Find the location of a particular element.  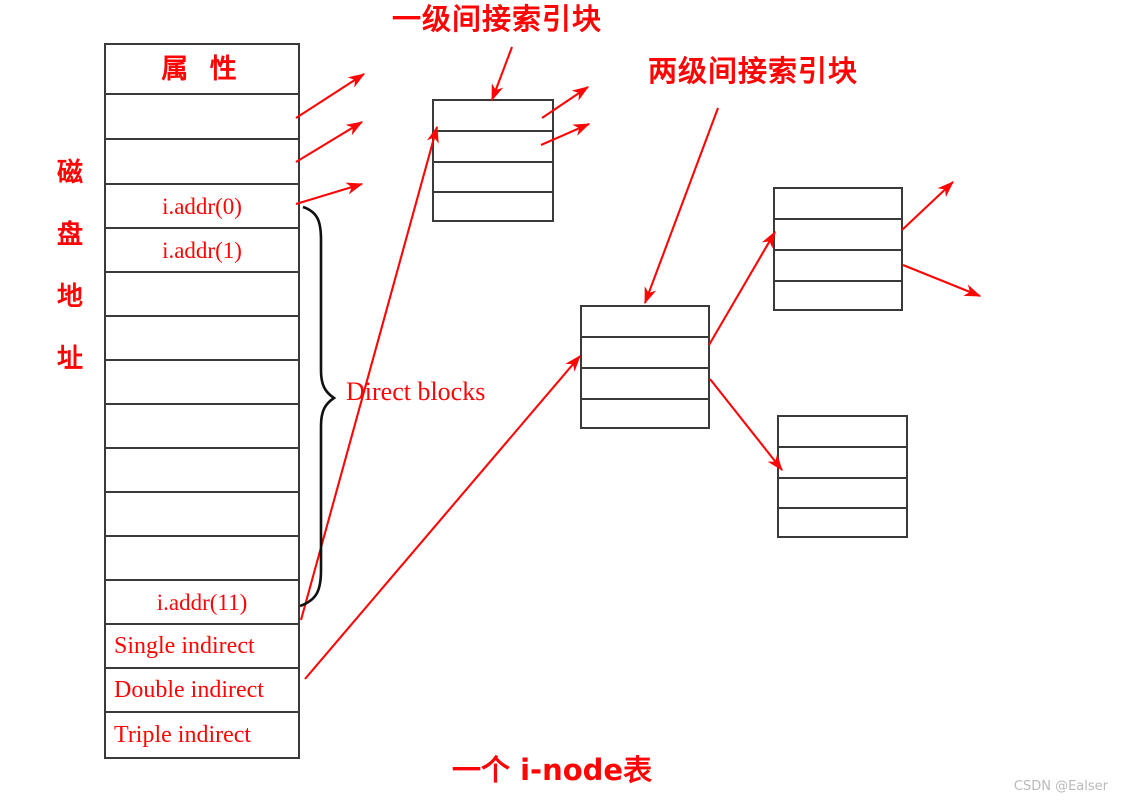

arrow-single-indirect-to-block is located at coordinates (369, 373).